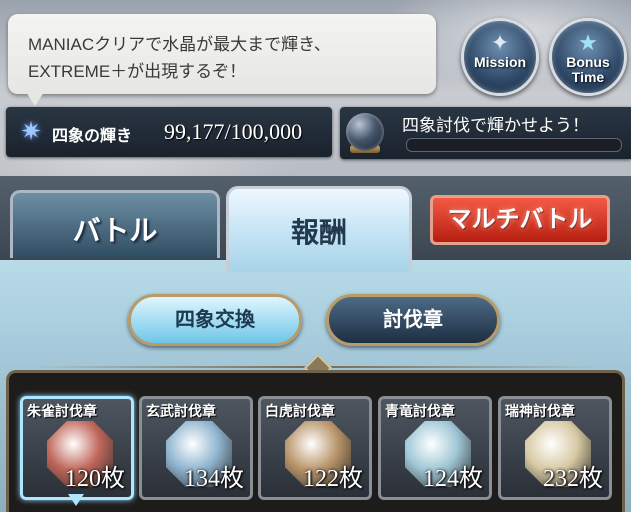  What do you see at coordinates (333, 479) in the screenshot?
I see `medal-count: 122枚` at bounding box center [333, 479].